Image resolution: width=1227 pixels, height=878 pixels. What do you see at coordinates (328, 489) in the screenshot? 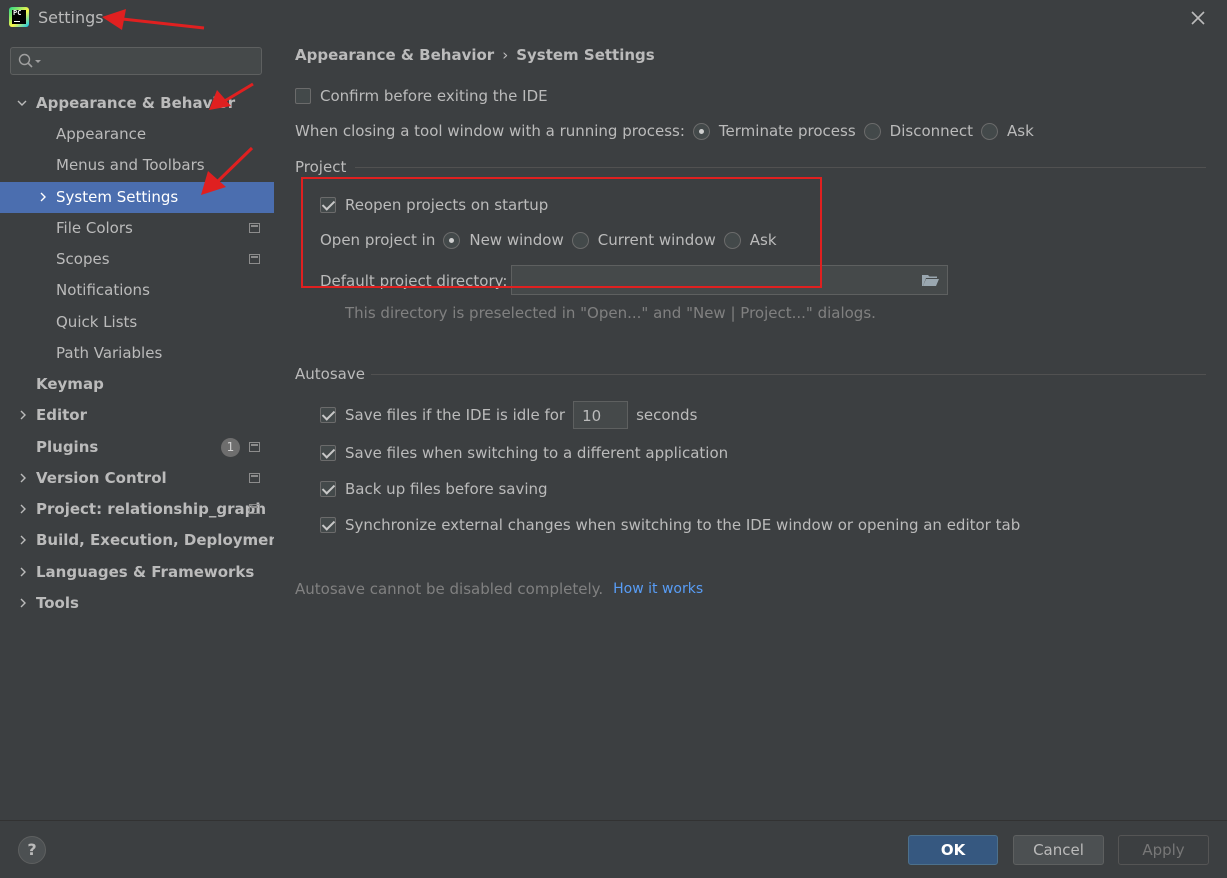
I see `backup-checkbox` at bounding box center [328, 489].